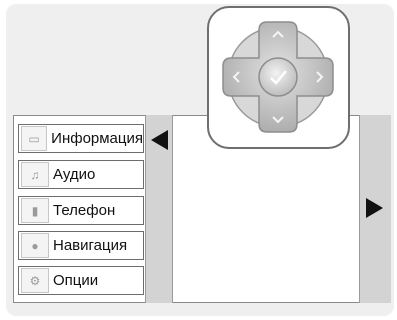  I want to click on menu-item-phone: ▮ Телефон, so click(81, 210).